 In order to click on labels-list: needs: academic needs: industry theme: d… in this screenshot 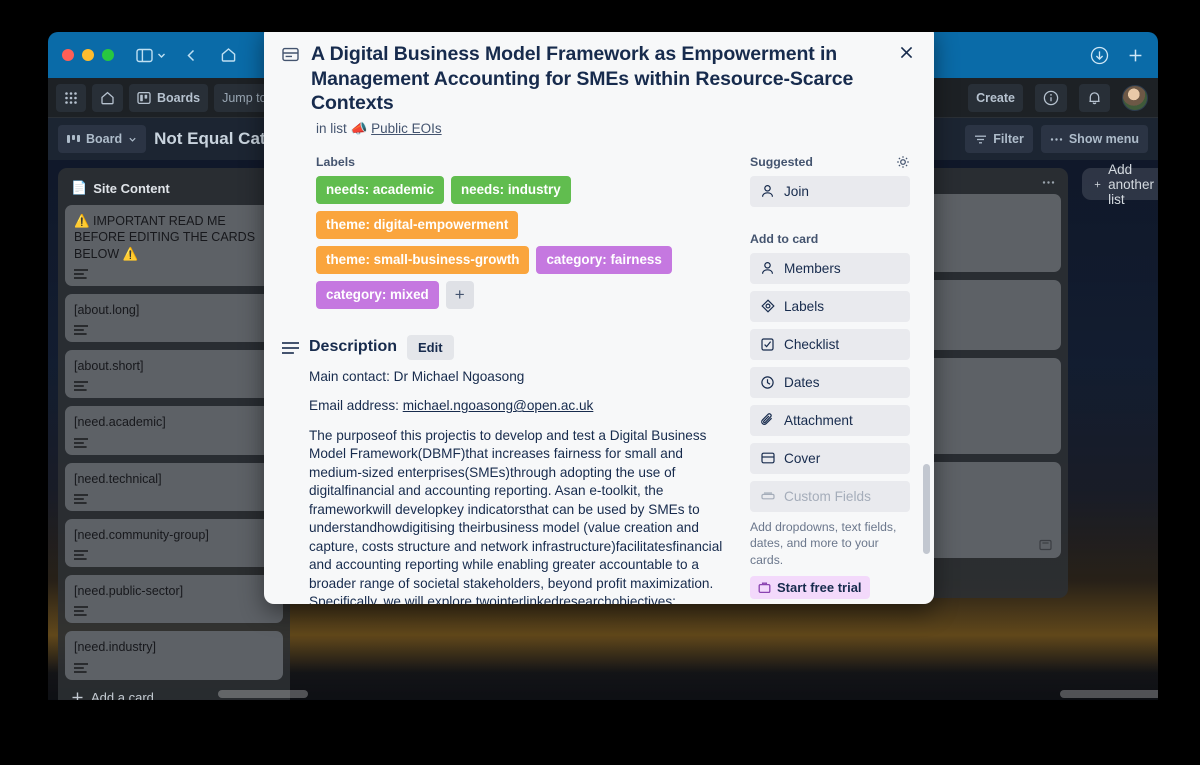, I will do `click(525, 242)`.